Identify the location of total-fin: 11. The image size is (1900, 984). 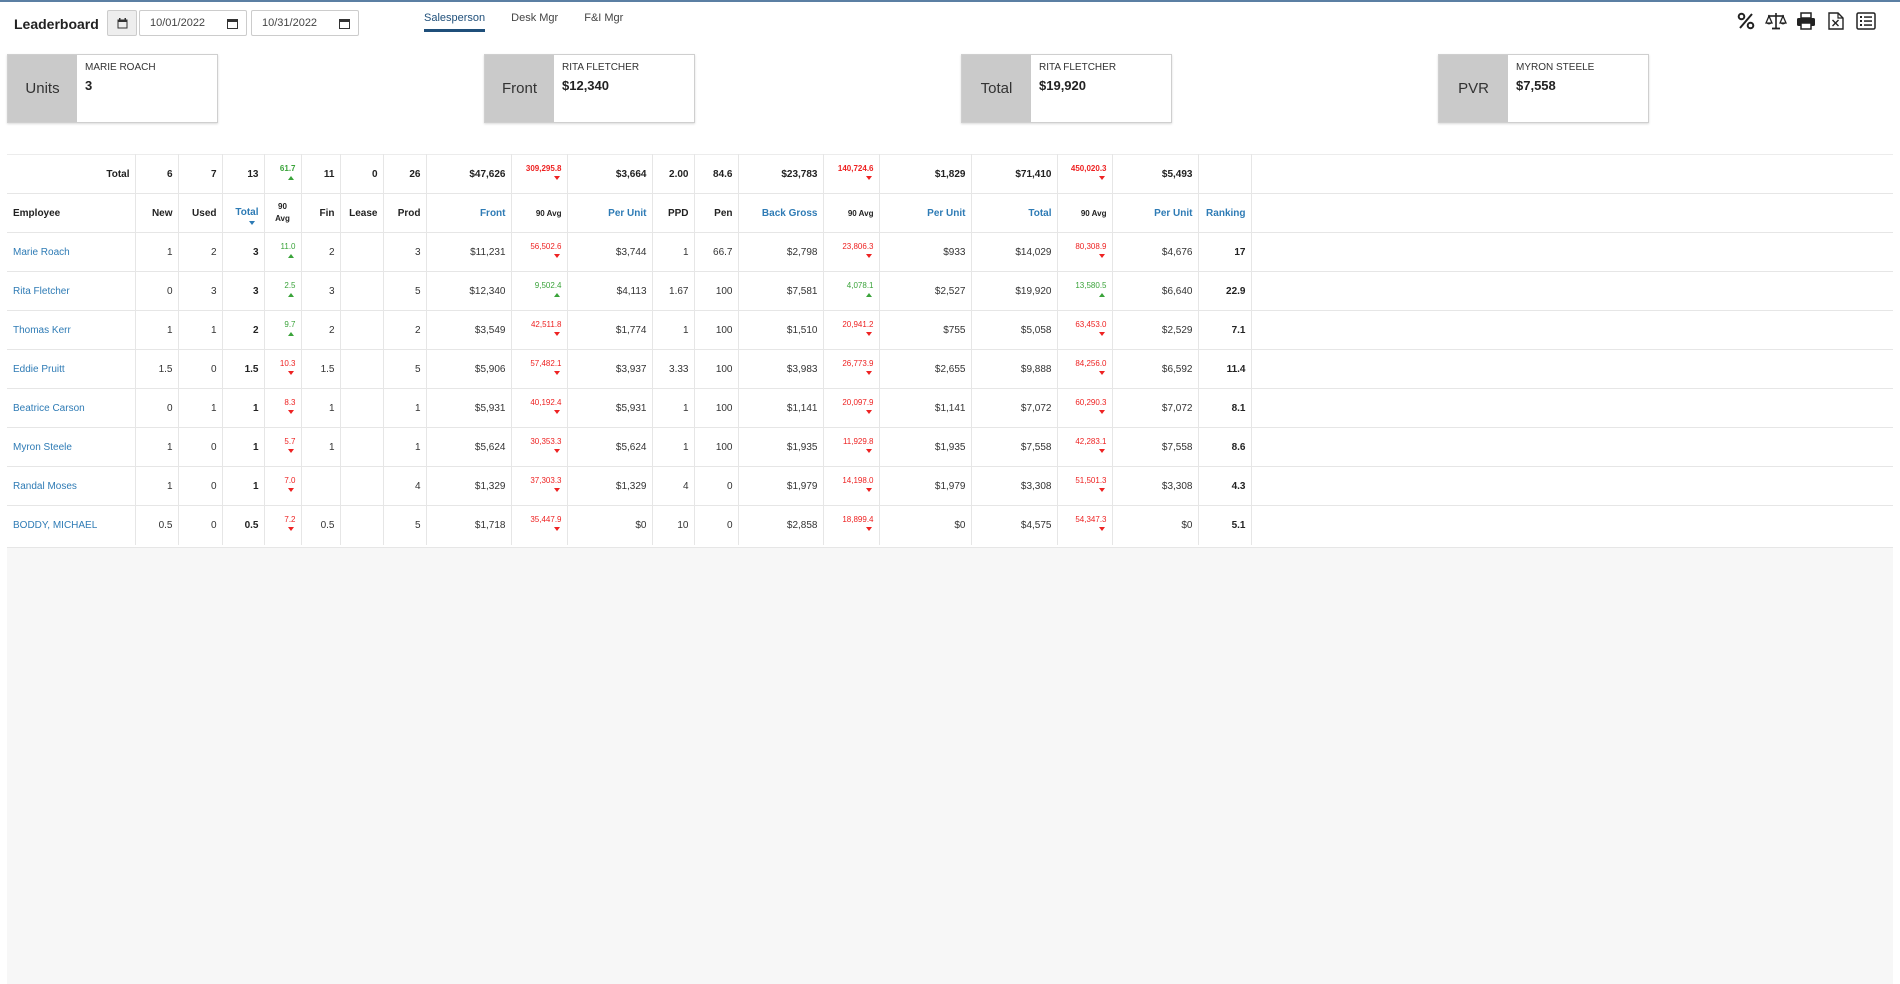
(321, 174).